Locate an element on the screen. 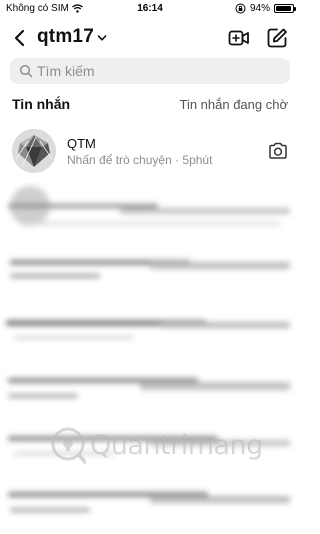 This screenshot has height=534, width=320. watermark-text: Quantrimang is located at coordinates (176, 445).